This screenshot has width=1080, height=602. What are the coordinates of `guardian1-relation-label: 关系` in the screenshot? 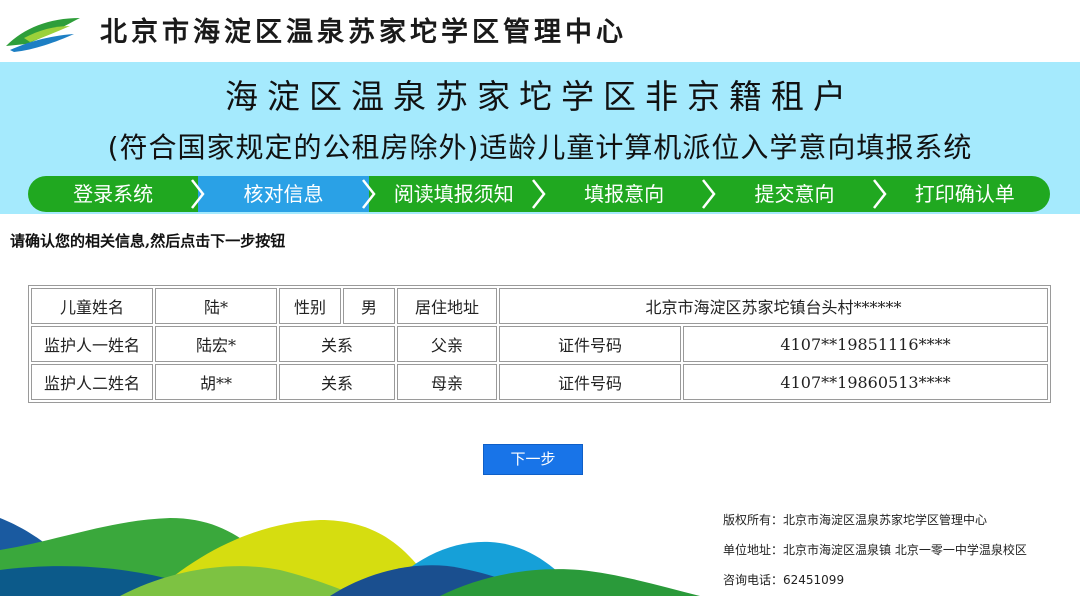 It's located at (337, 344).